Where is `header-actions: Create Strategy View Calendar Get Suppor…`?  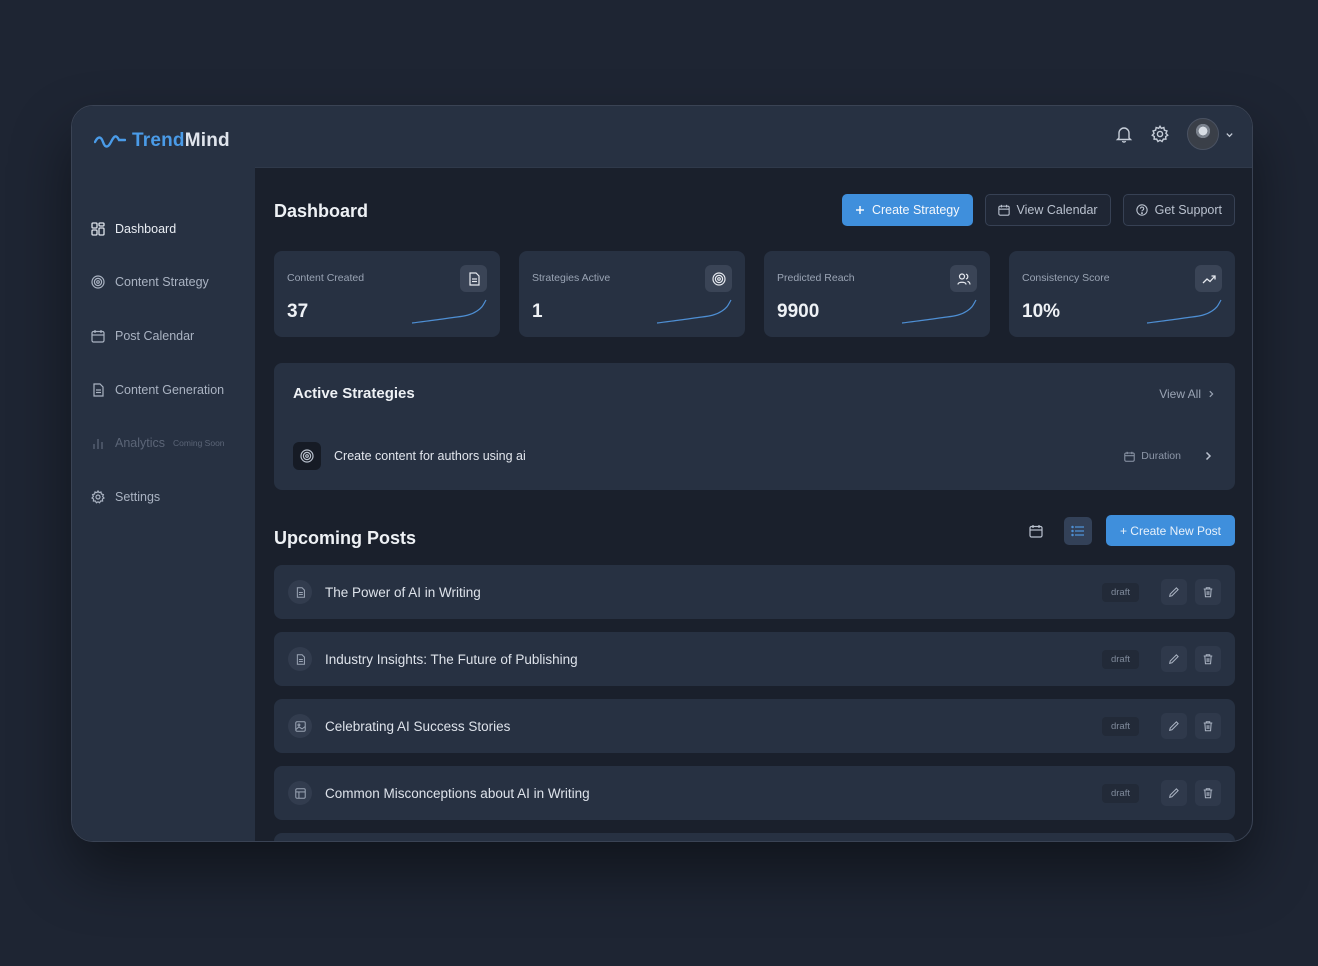
header-actions: Create Strategy View Calendar Get Suppor… is located at coordinates (1038, 210).